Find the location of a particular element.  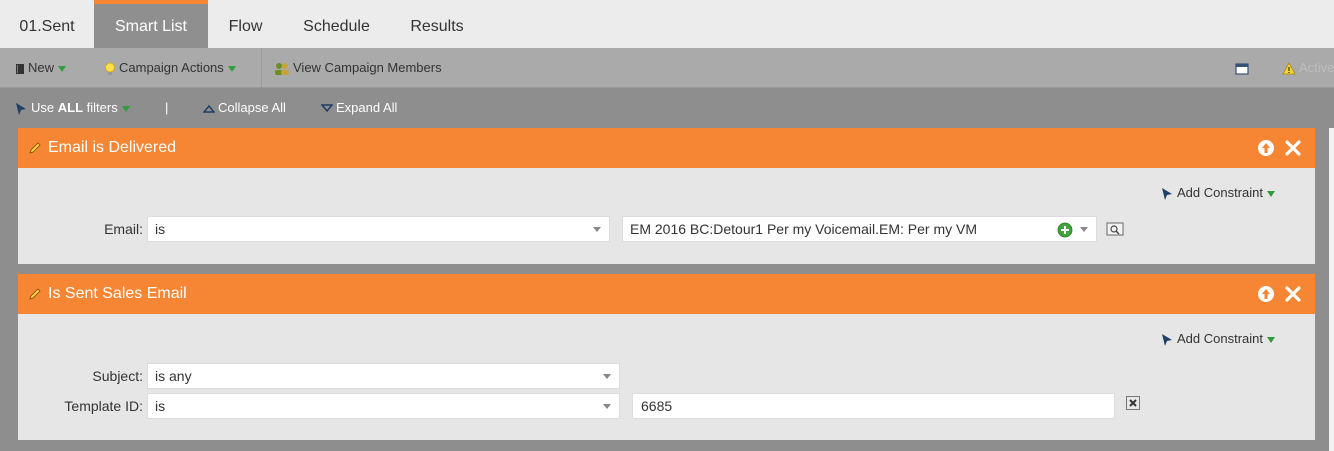

all-label: ALL is located at coordinates (70, 107).